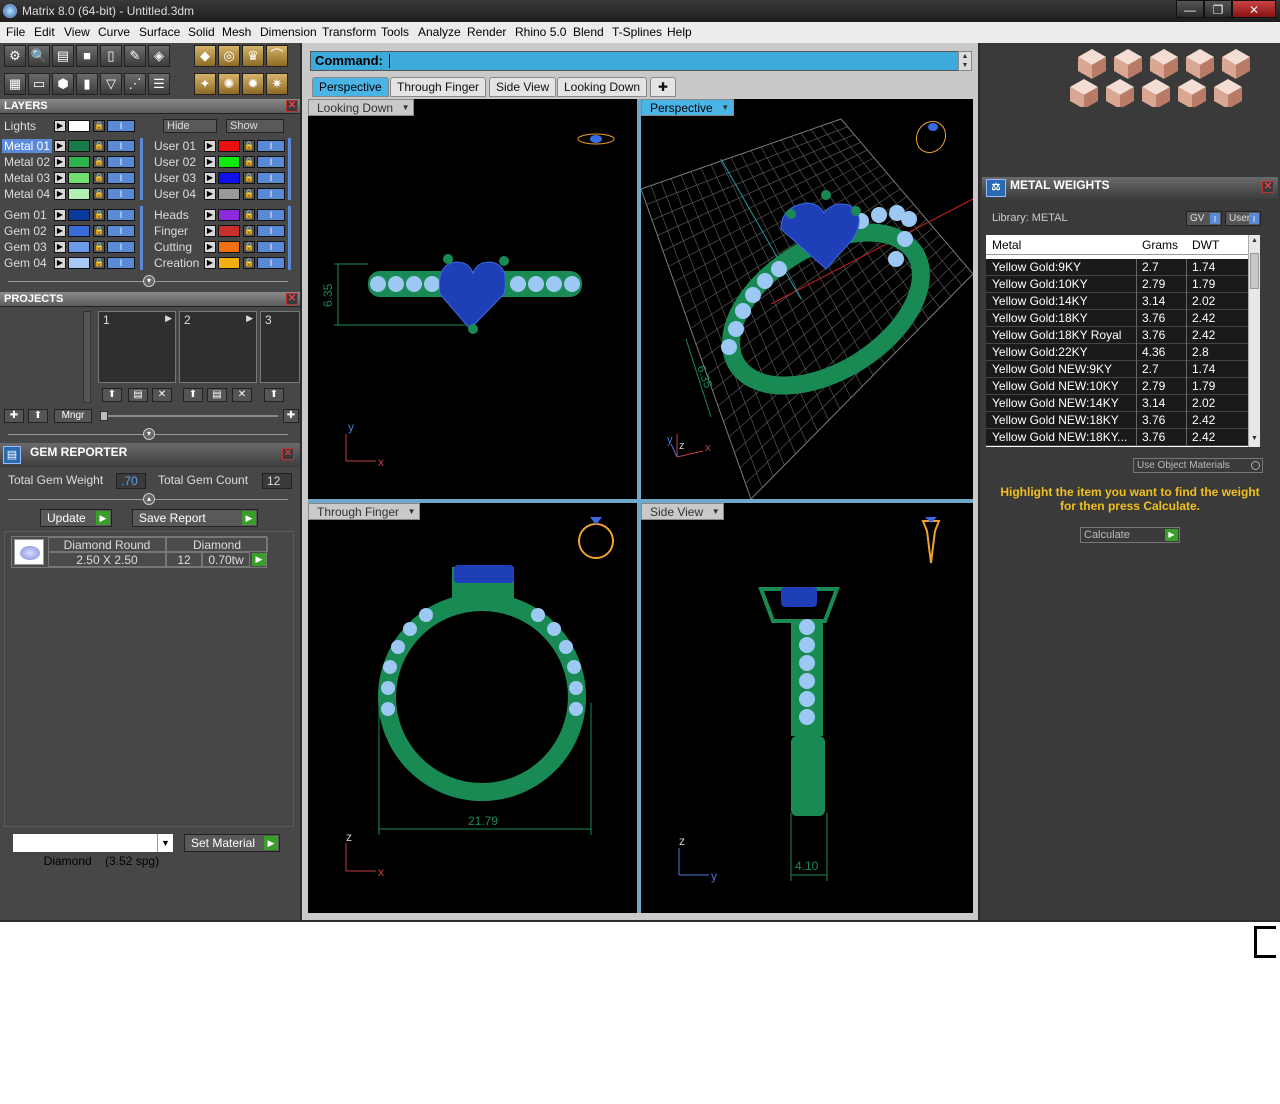 Image resolution: width=1280 pixels, height=1104 pixels. I want to click on document-tool-icon: ▯, so click(111, 56).